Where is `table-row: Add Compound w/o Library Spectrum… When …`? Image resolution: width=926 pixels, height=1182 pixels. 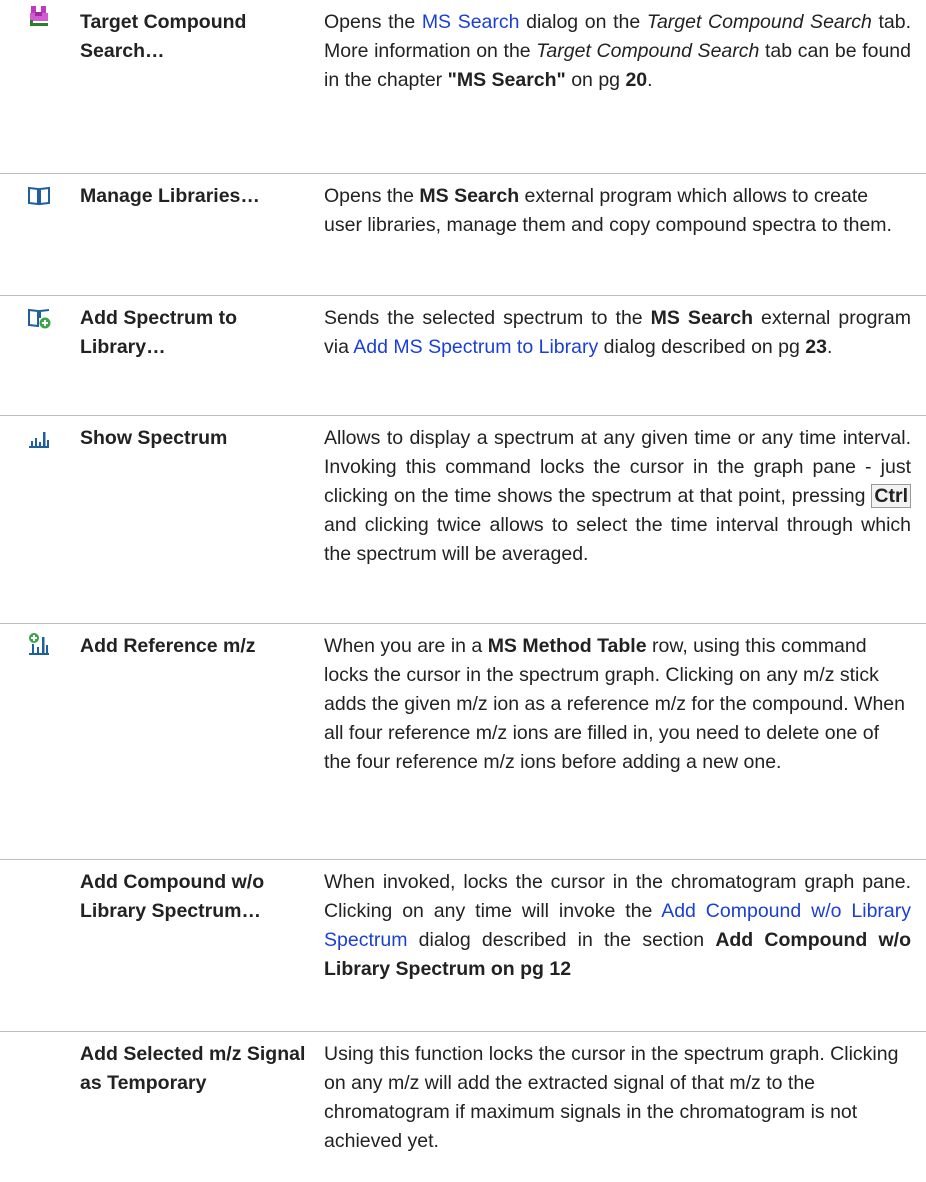
table-row: Add Compound w/o Library Spectrum… When … is located at coordinates (463, 946).